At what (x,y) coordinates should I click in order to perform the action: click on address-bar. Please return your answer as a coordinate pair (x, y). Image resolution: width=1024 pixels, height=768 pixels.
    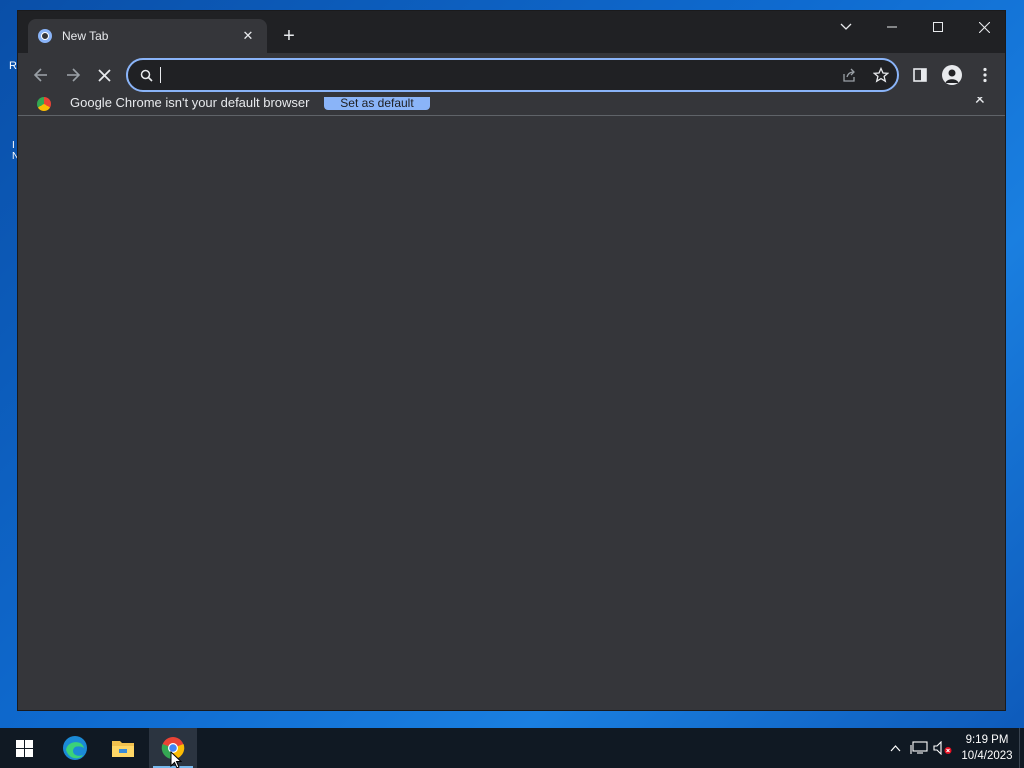
    Looking at the image, I should click on (512, 75).